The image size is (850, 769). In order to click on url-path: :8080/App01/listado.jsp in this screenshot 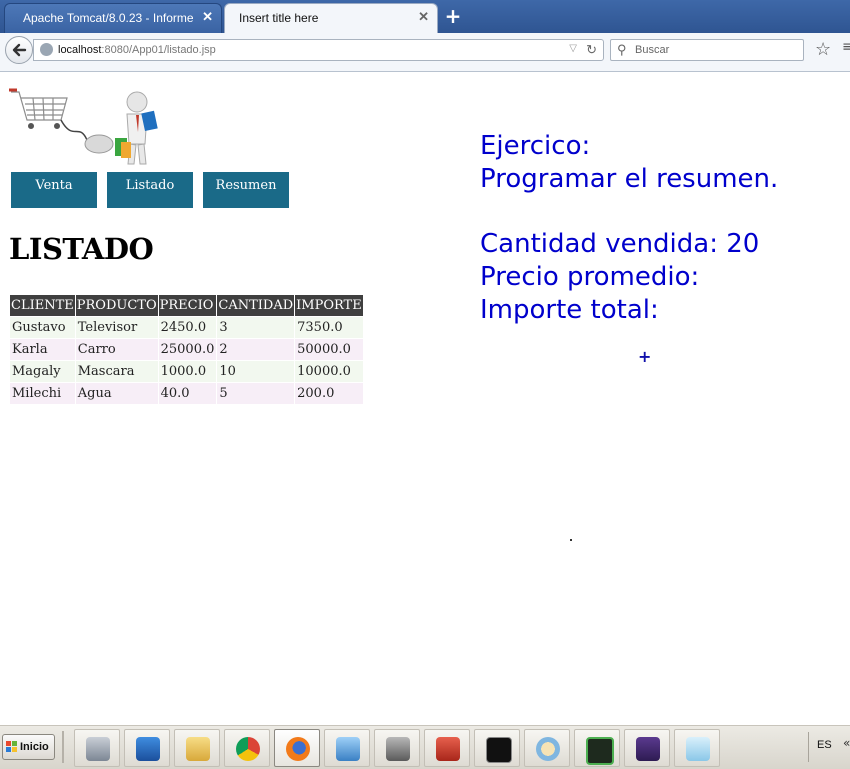, I will do `click(158, 50)`.